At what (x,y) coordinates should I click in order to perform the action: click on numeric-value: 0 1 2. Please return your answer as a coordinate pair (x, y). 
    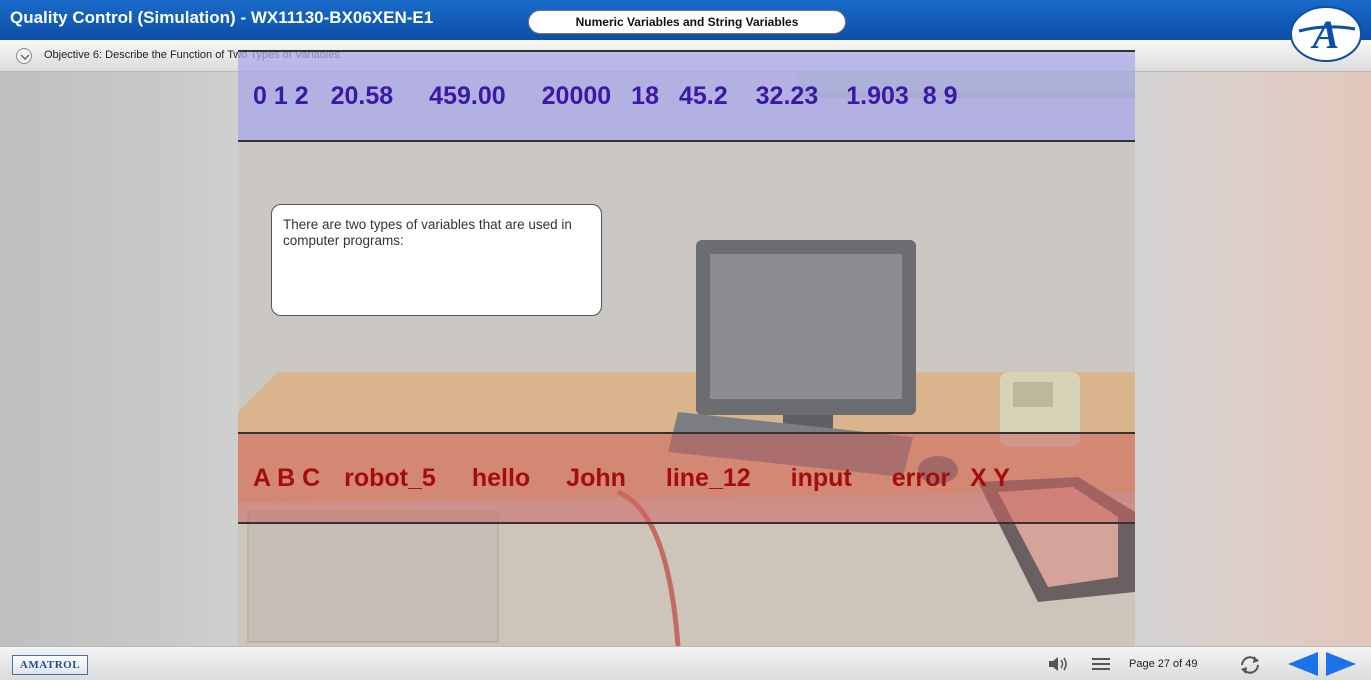
    Looking at the image, I should click on (281, 95).